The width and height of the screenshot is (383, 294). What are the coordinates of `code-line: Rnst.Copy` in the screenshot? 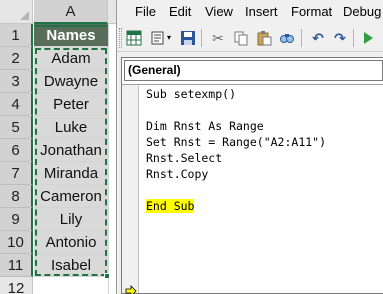 It's located at (177, 174).